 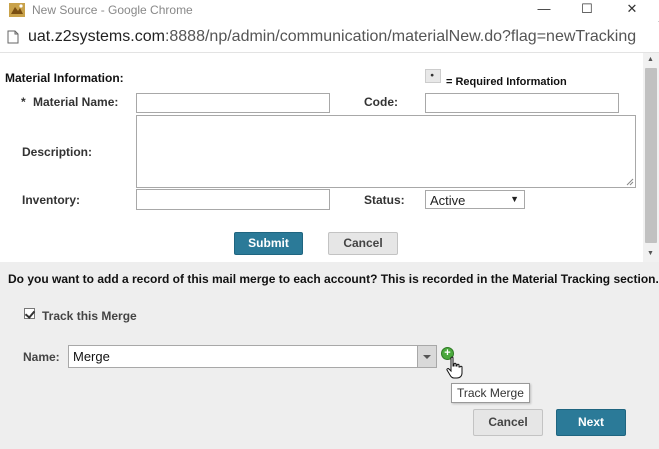 What do you see at coordinates (384, 200) in the screenshot?
I see `status-label: Status:` at bounding box center [384, 200].